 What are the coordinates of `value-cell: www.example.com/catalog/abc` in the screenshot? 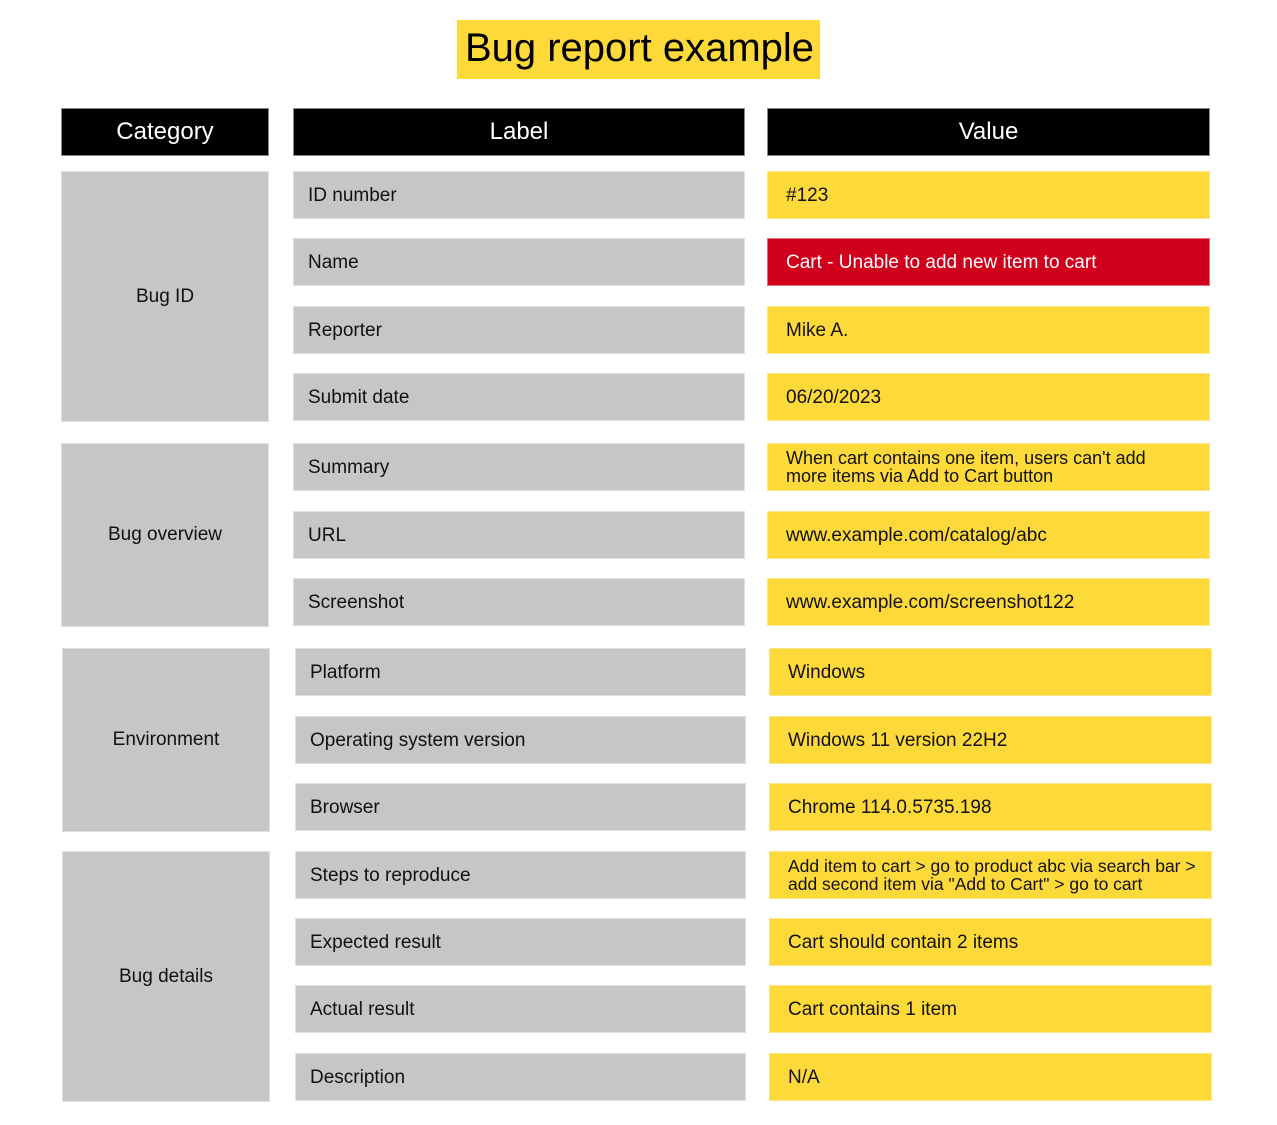 It's located at (988, 535).